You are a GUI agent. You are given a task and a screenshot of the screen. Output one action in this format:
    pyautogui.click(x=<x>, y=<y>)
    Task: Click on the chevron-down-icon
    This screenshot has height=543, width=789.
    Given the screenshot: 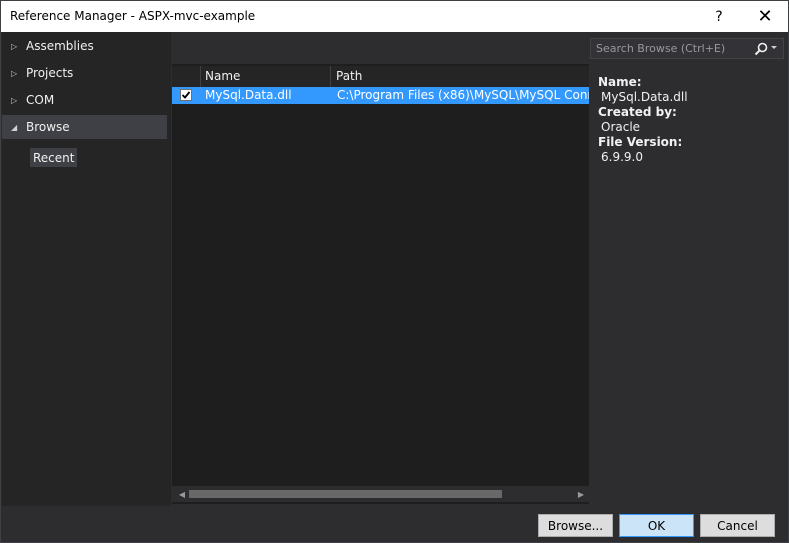 What is the action you would take?
    pyautogui.click(x=774, y=47)
    